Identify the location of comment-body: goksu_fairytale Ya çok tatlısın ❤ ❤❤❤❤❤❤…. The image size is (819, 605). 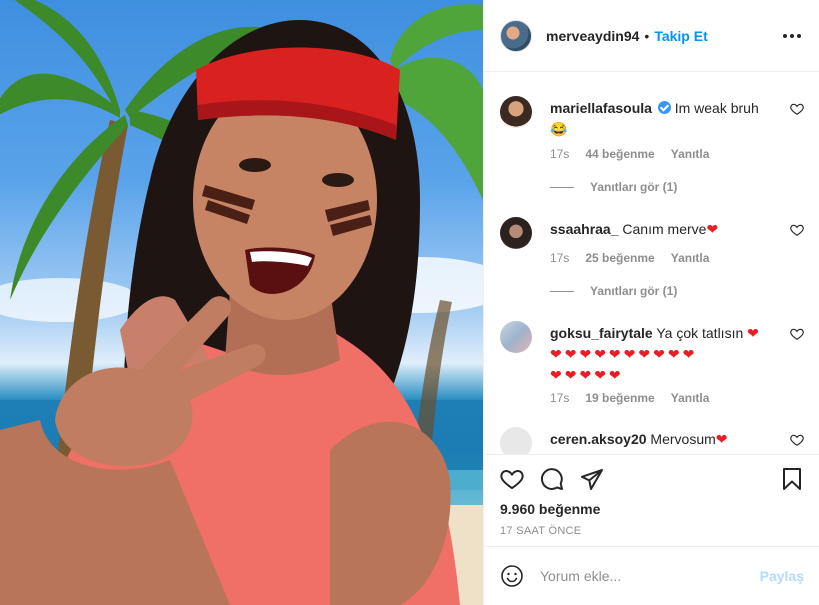
(662, 354).